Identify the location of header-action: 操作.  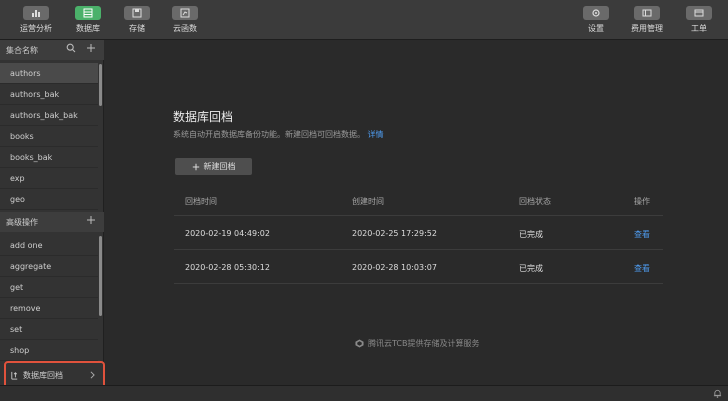
(642, 201).